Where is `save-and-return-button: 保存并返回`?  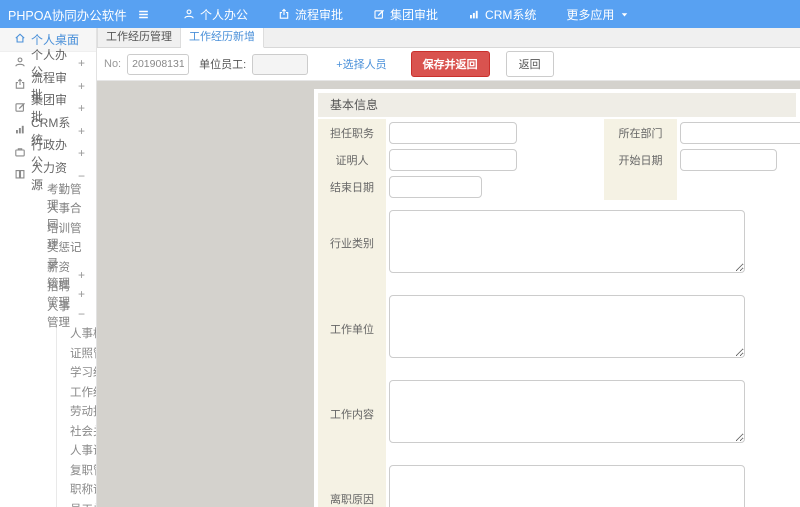 save-and-return-button: 保存并返回 is located at coordinates (450, 64).